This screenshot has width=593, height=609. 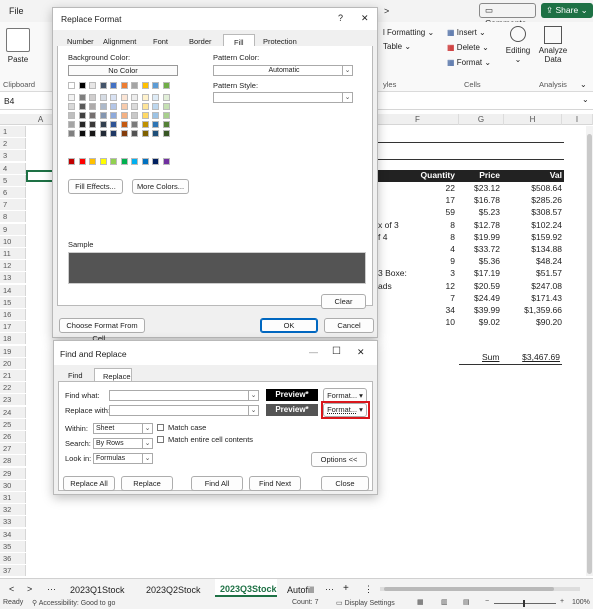 I want to click on row-header: 36, so click(x=13, y=558).